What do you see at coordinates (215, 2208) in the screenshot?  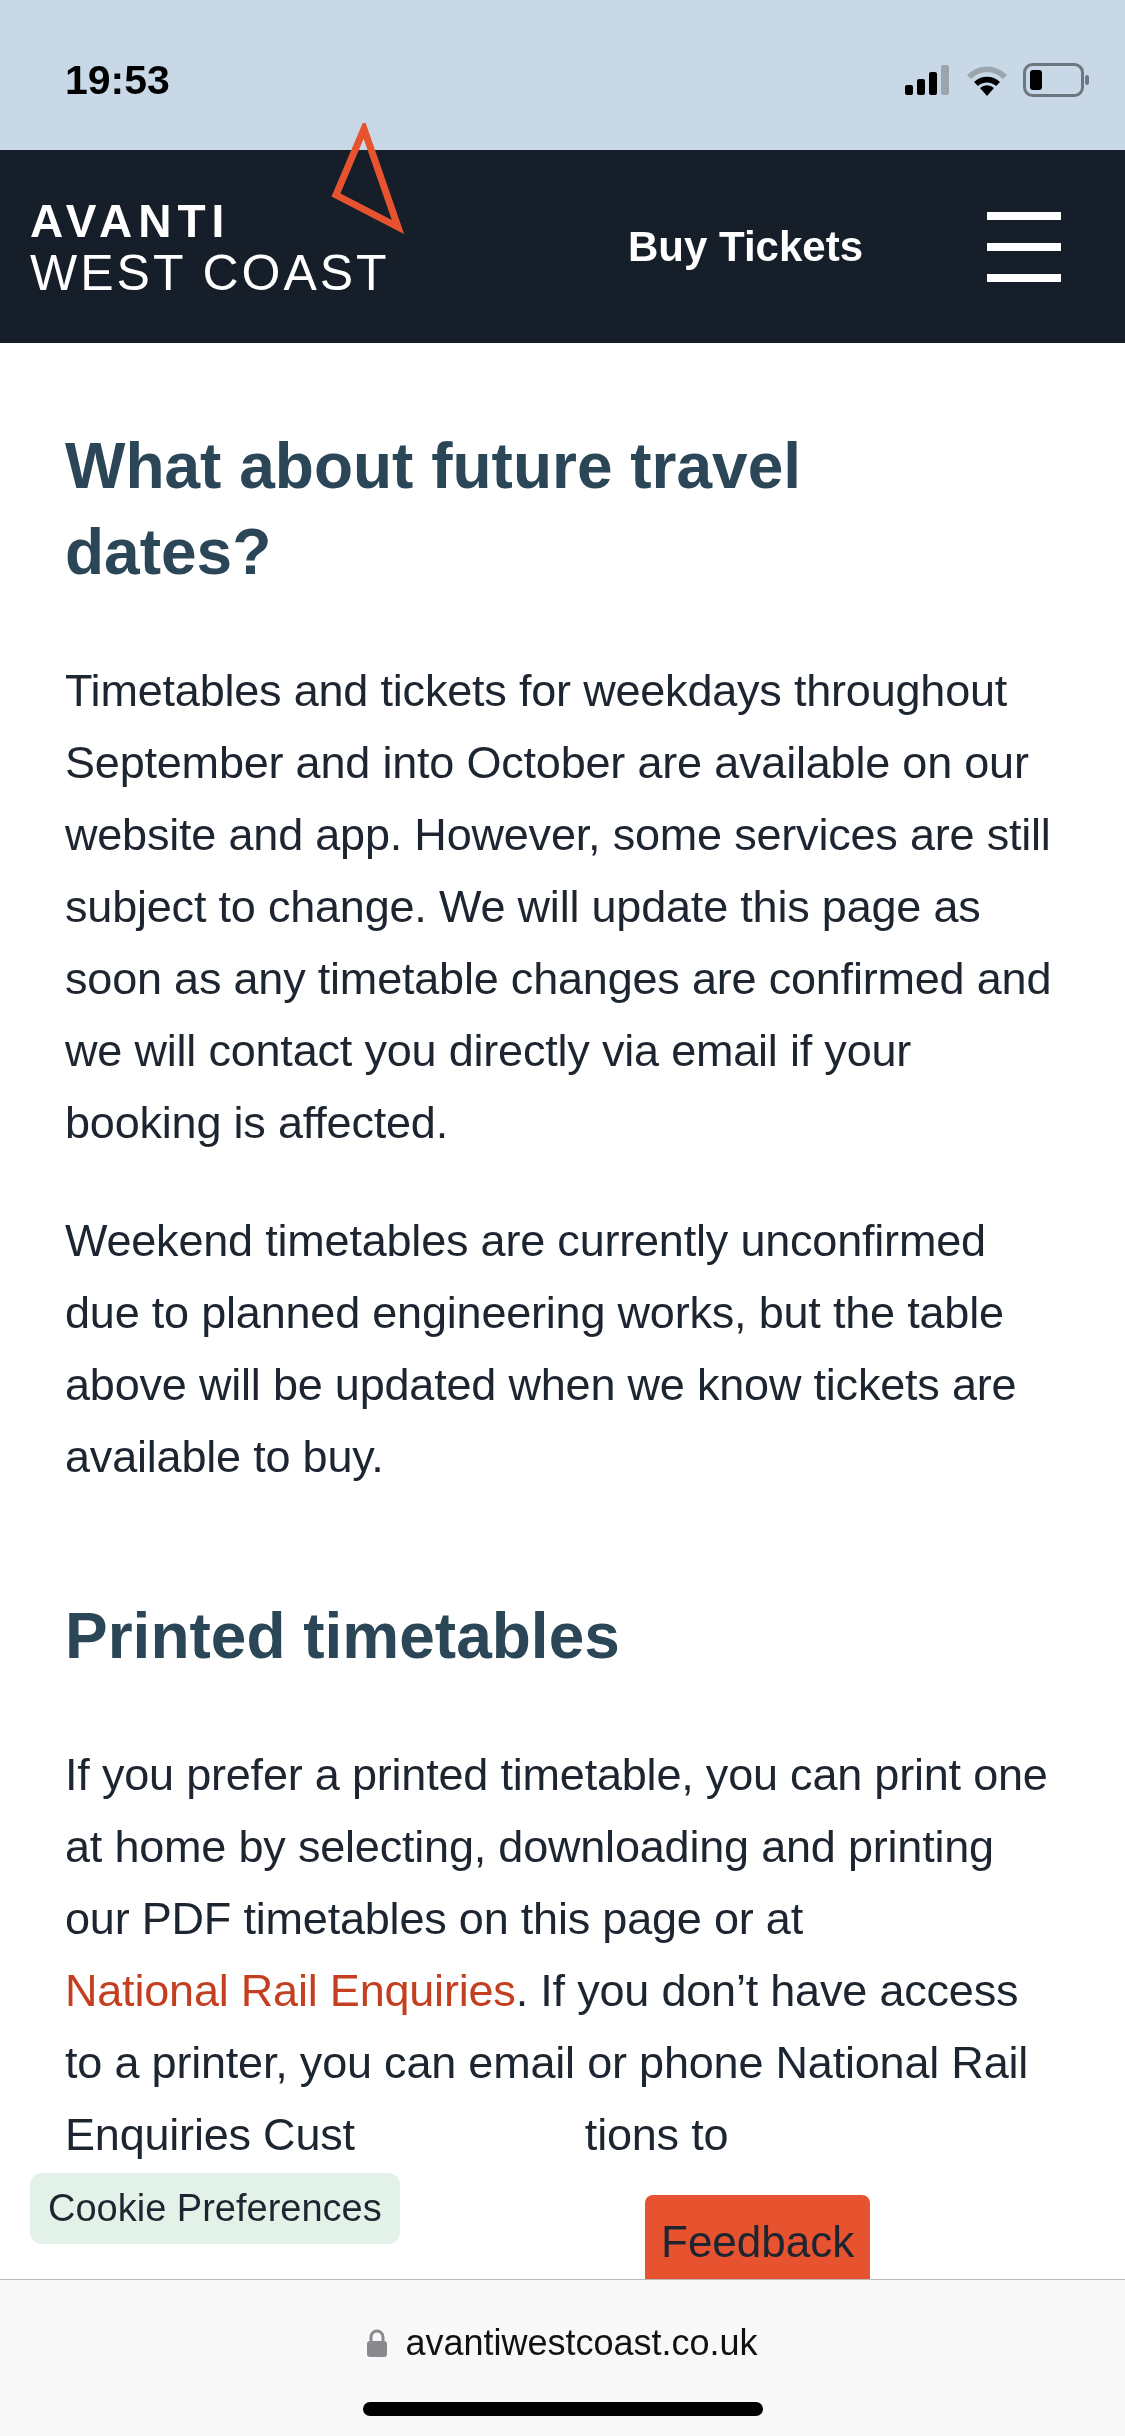 I see `cookie-preferences-button: Cookie Preferences` at bounding box center [215, 2208].